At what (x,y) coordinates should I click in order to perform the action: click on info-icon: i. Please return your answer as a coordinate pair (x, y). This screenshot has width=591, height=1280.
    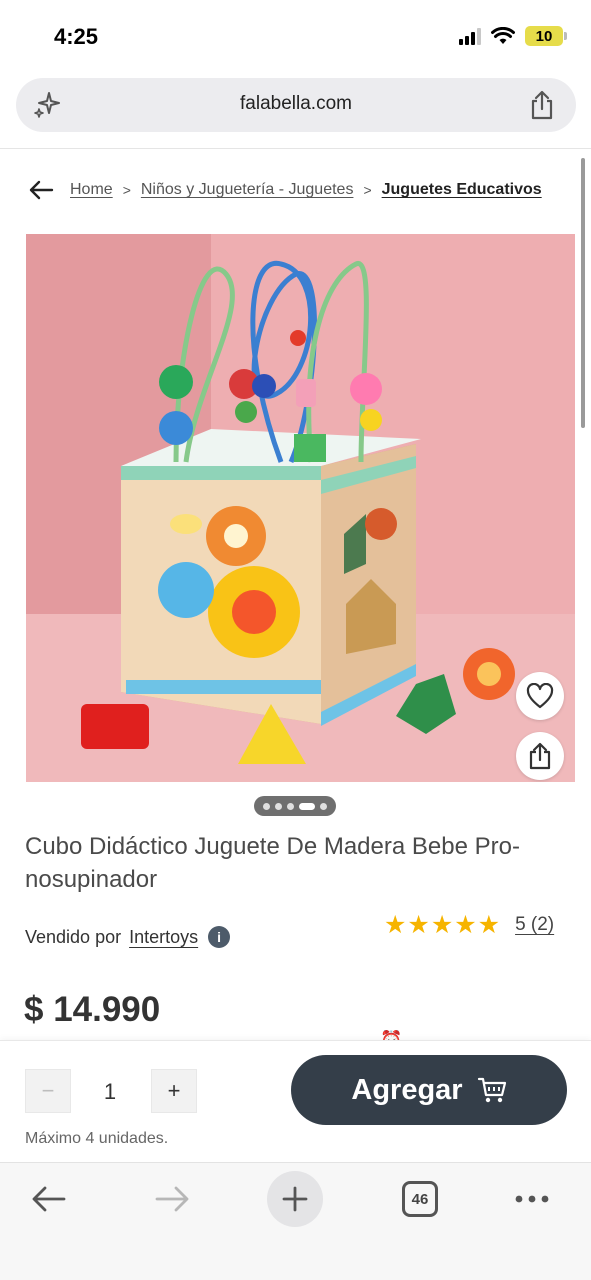
    Looking at the image, I should click on (219, 937).